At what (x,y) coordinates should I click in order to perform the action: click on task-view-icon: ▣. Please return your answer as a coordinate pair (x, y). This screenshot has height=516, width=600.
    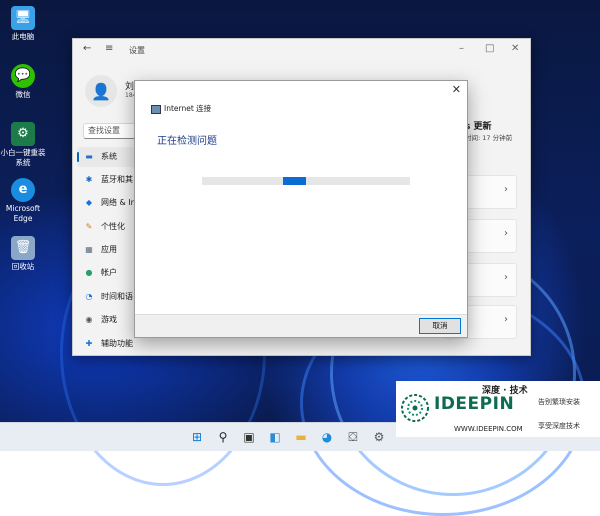
    Looking at the image, I should click on (249, 437).